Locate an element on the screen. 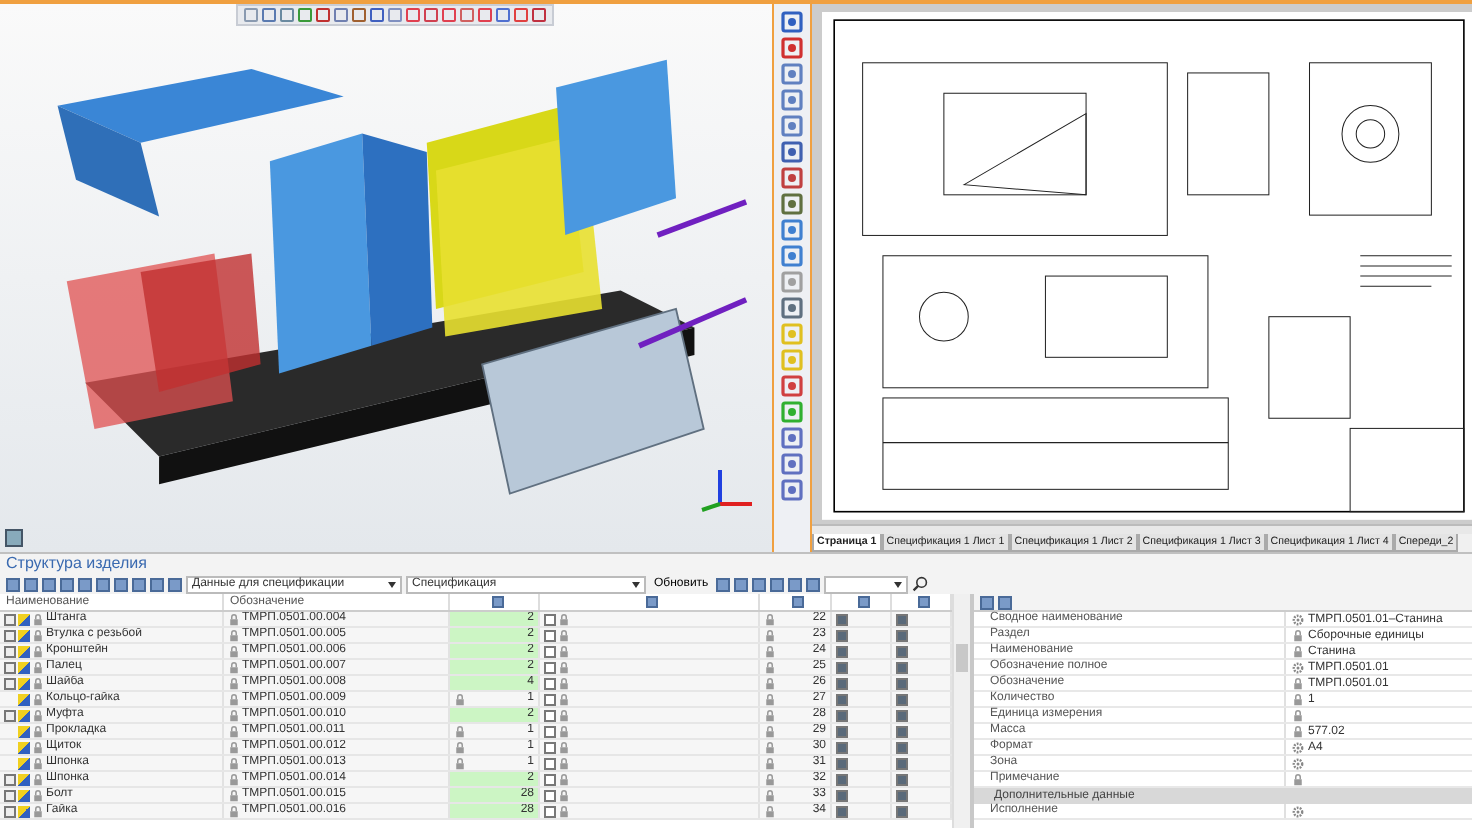 Image resolution: width=1472 pixels, height=828 pixels. column-header-icon is located at coordinates (497, 602).